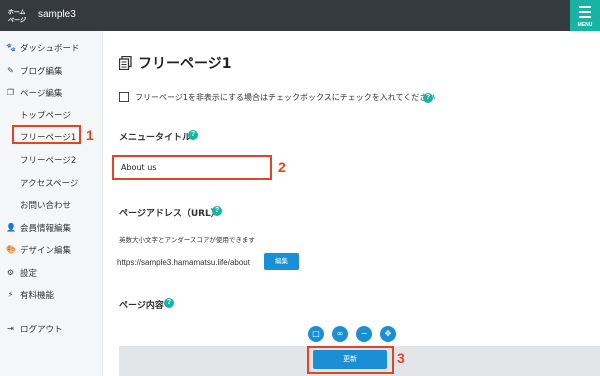  I want to click on minus-icon: −, so click(364, 334).